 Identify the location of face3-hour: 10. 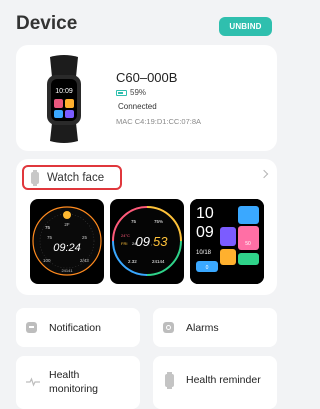
(205, 213).